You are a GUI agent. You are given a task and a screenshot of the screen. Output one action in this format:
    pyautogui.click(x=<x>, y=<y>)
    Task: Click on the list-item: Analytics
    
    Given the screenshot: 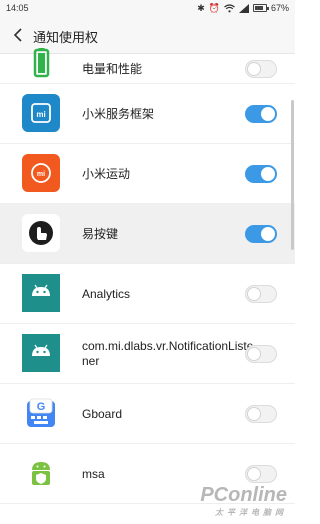 What is the action you would take?
    pyautogui.click(x=147, y=294)
    